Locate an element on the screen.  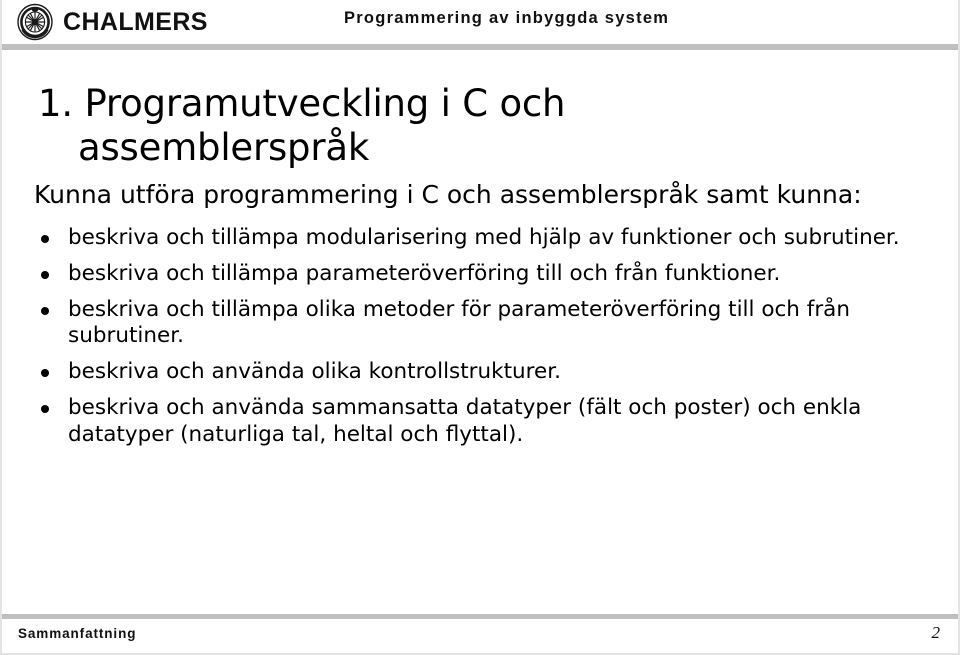
course-title: Programmering av inbyggda system is located at coordinates (507, 18).